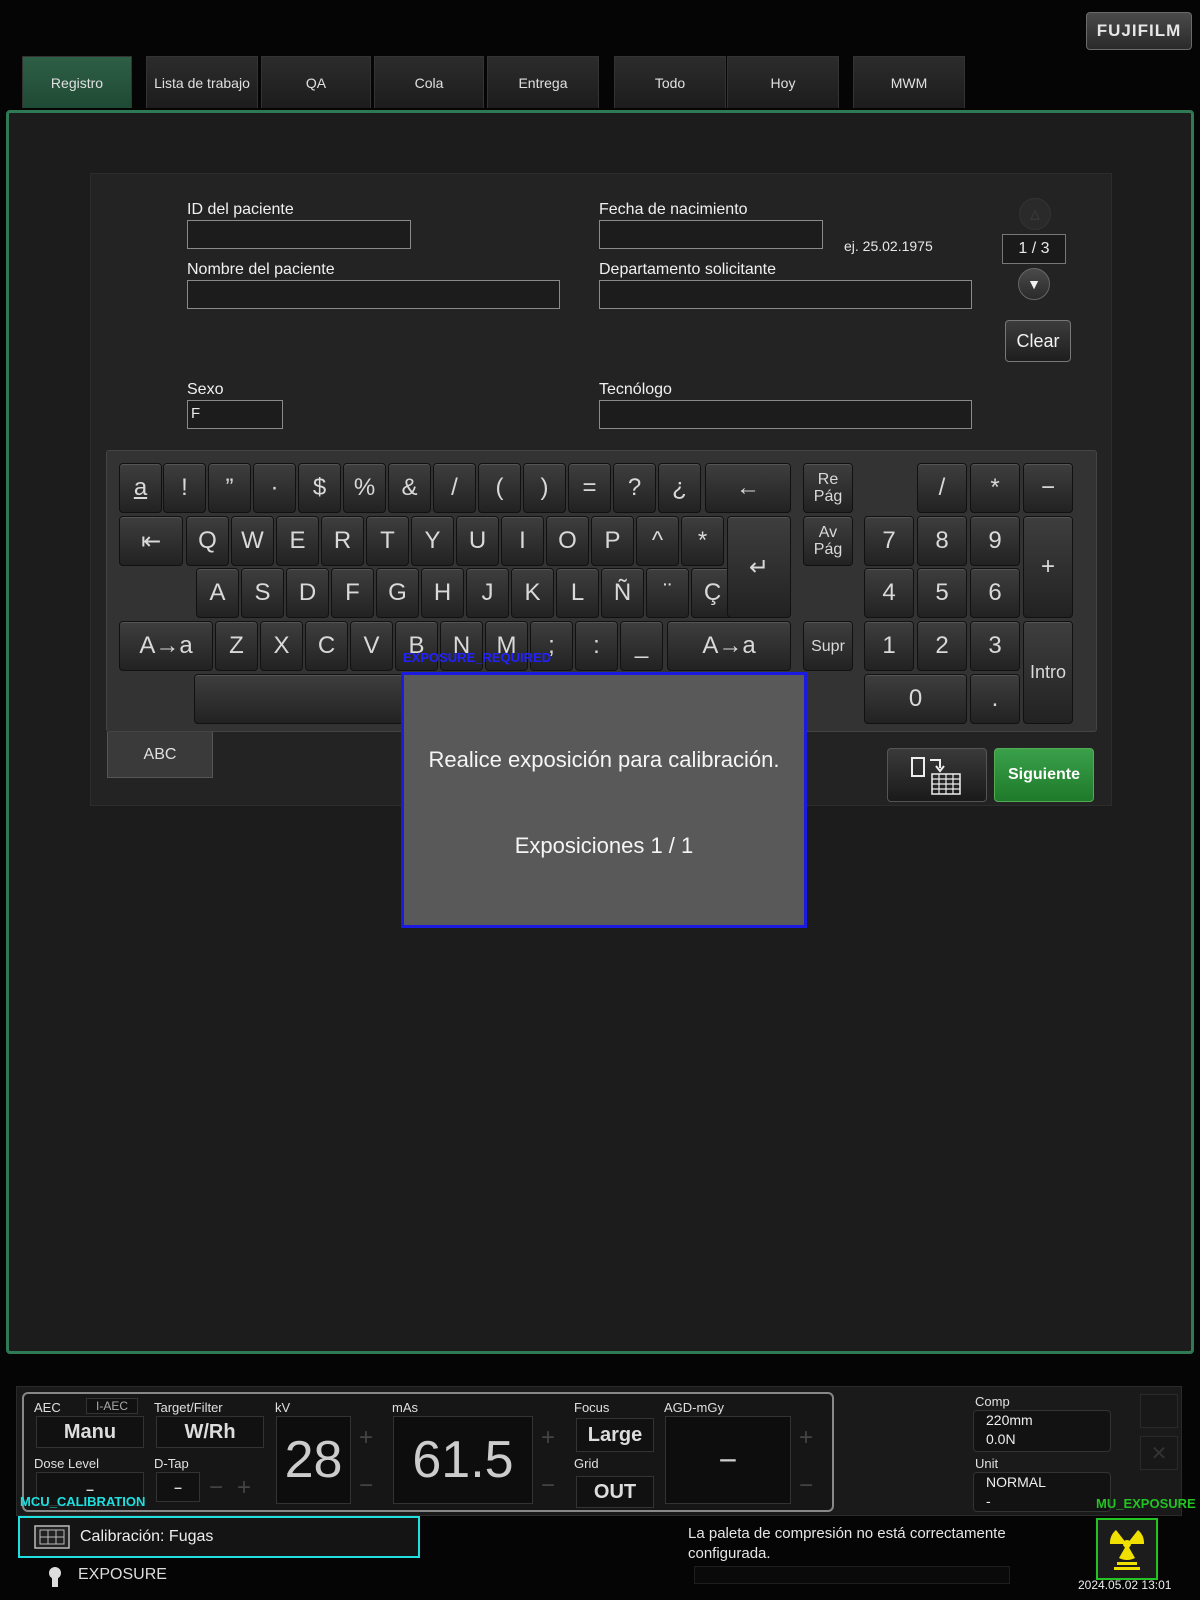 The image size is (1200, 1600). What do you see at coordinates (1034, 284) in the screenshot?
I see `page-down-button: ▼` at bounding box center [1034, 284].